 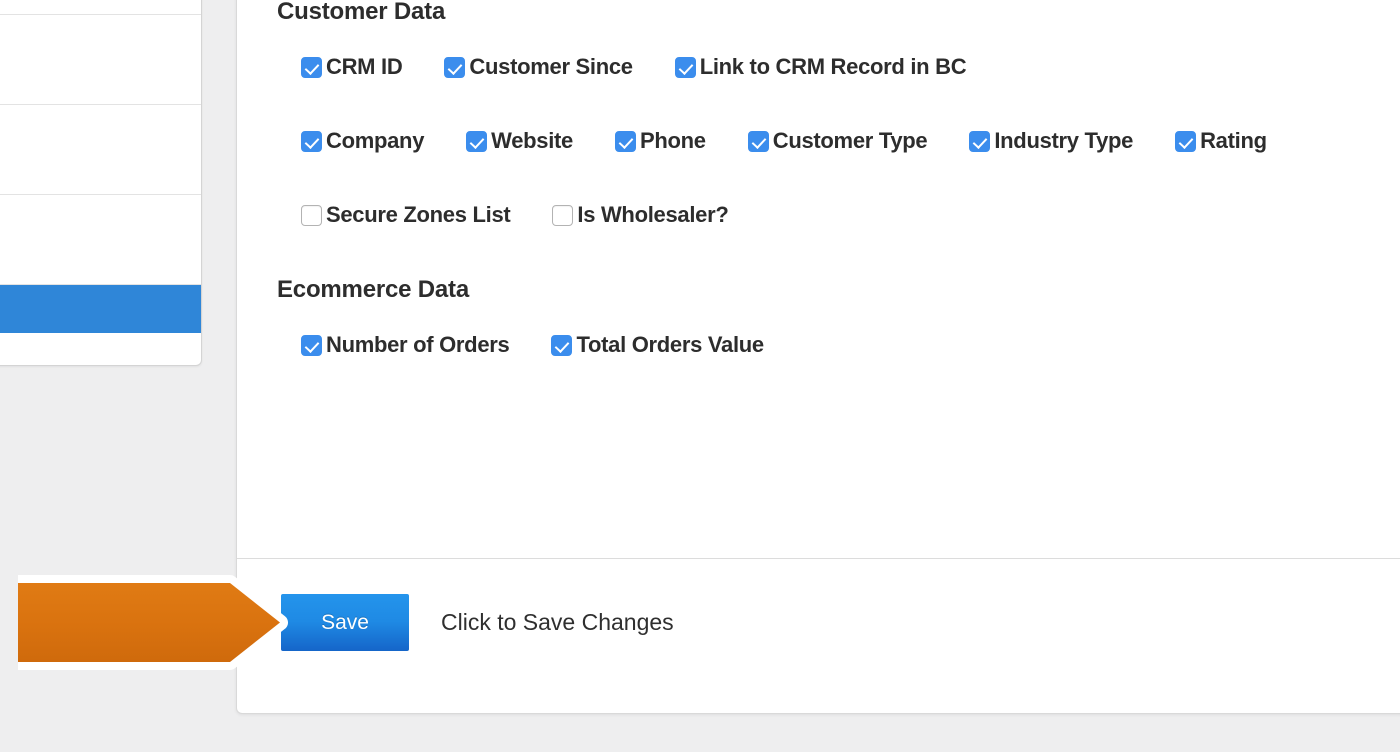 I want to click on checkbox-item-company: Company, so click(x=362, y=141).